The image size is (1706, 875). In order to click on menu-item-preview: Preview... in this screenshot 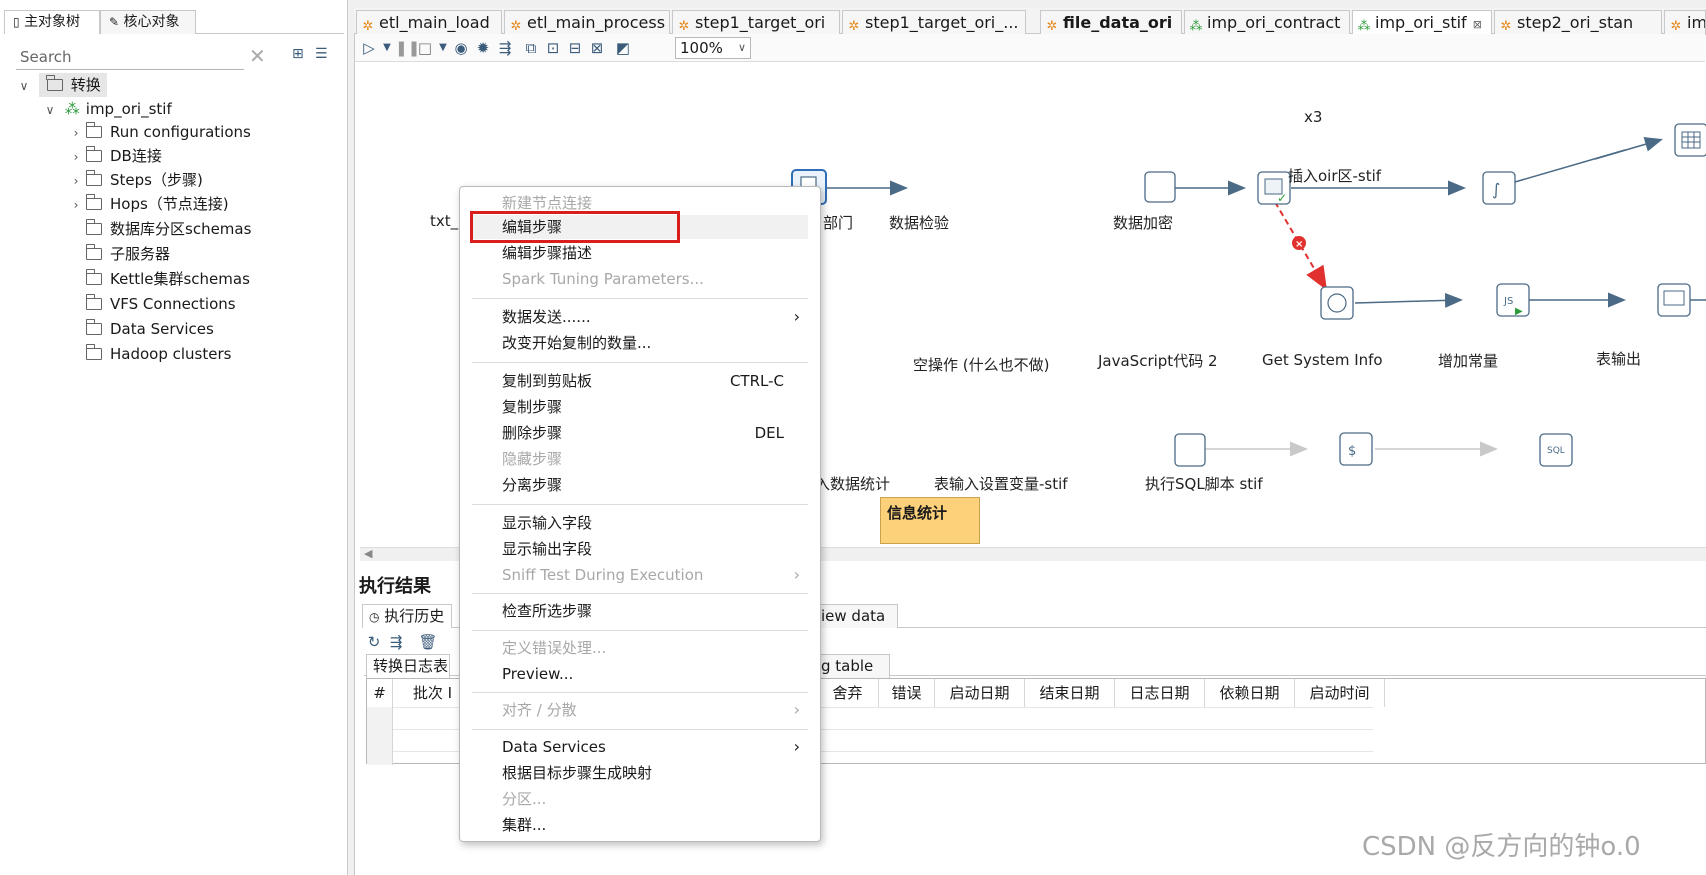, I will do `click(640, 674)`.